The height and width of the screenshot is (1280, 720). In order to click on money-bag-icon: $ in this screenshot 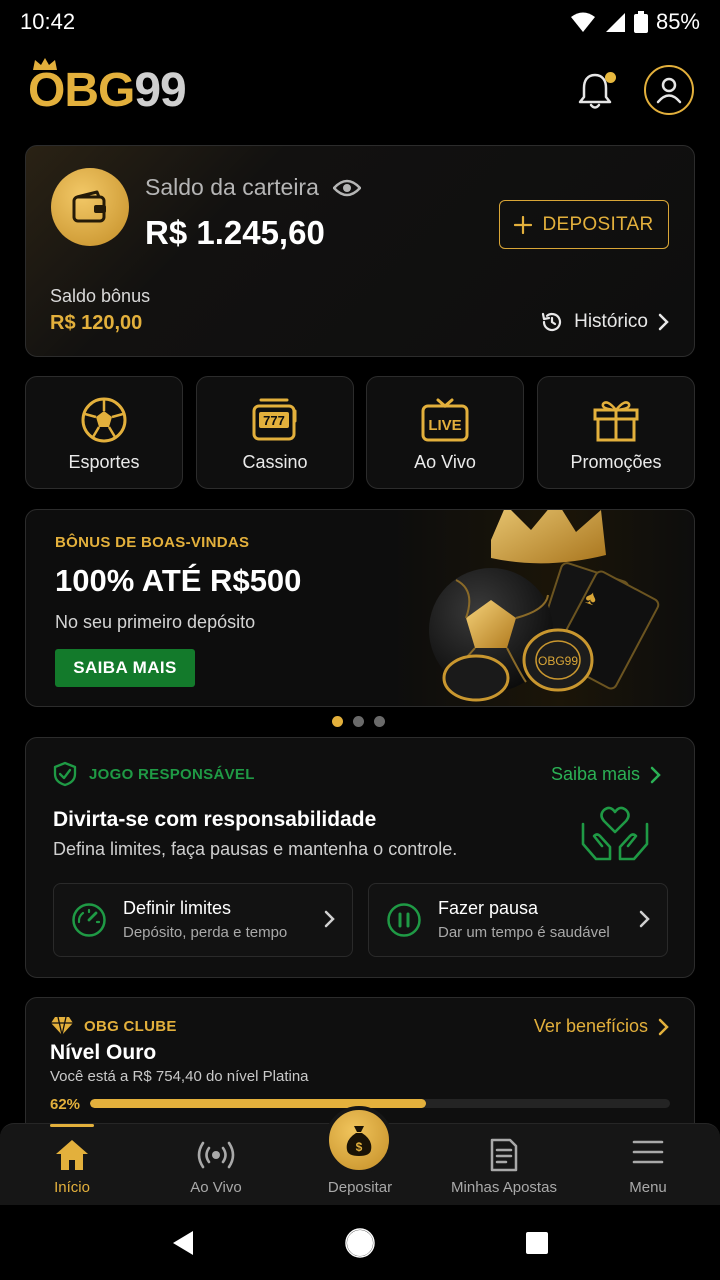, I will do `click(359, 1141)`.